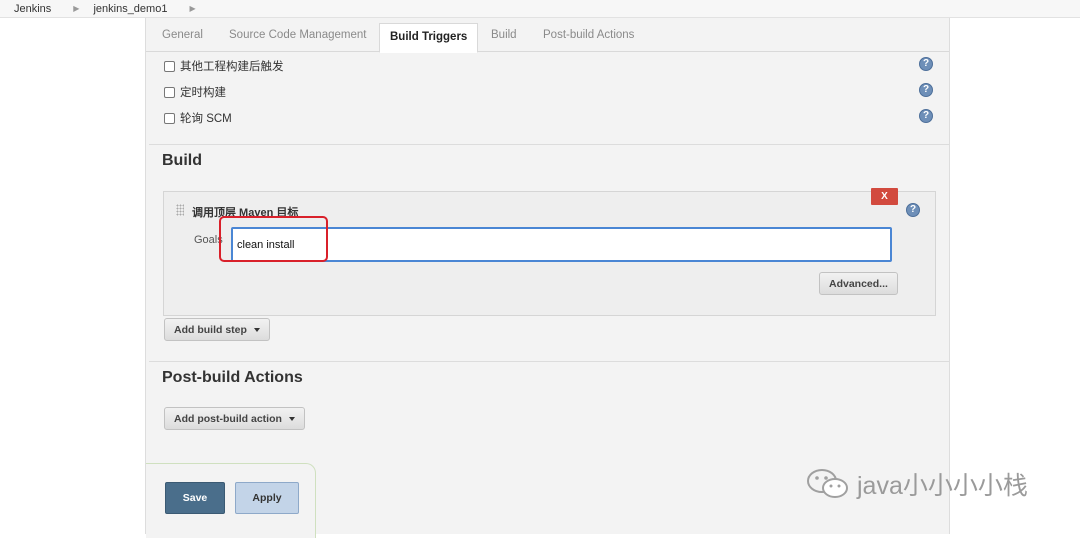 The width and height of the screenshot is (1080, 538). What do you see at coordinates (561, 244) in the screenshot?
I see `goals-input` at bounding box center [561, 244].